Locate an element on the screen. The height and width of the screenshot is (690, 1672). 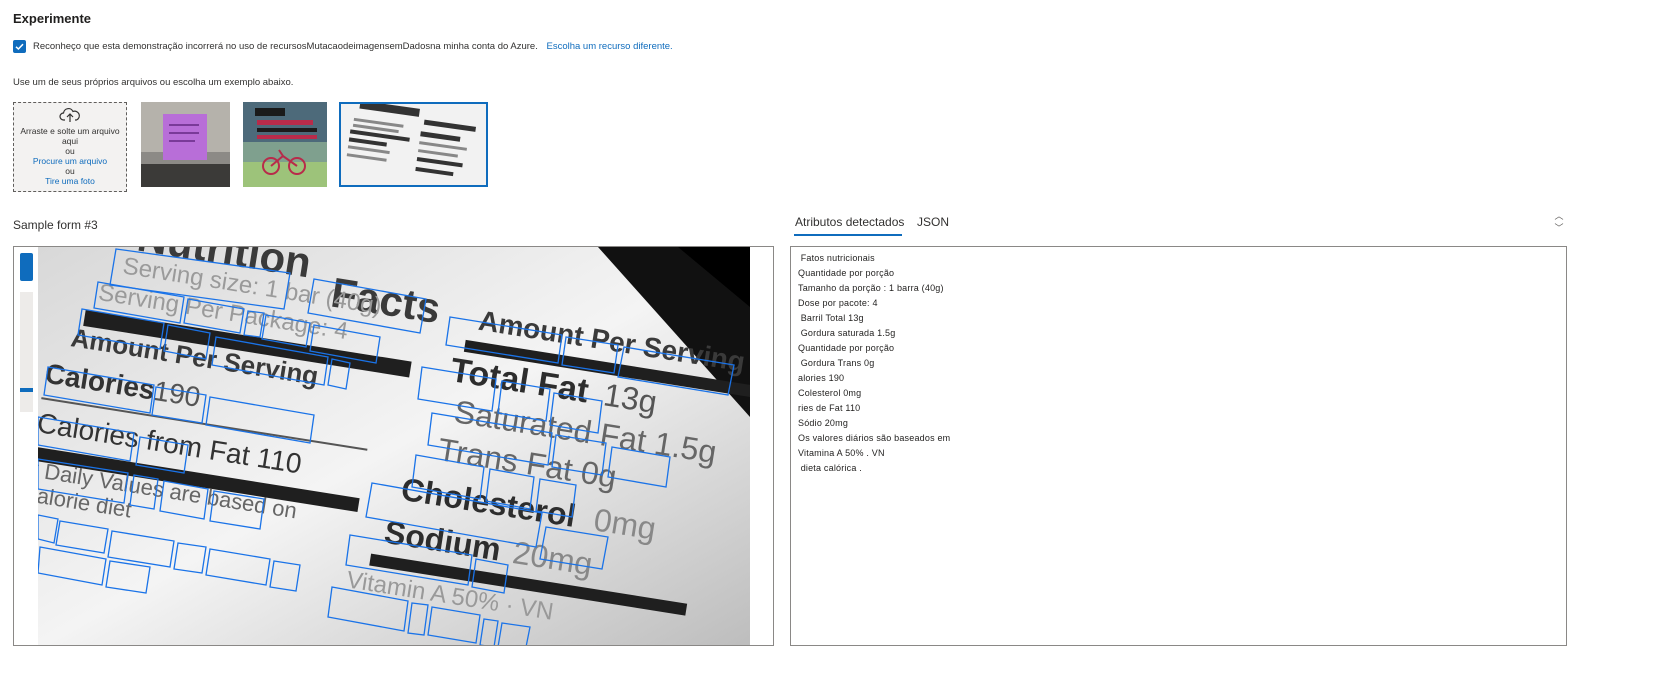
zoom-slider-handle is located at coordinates (26, 267).